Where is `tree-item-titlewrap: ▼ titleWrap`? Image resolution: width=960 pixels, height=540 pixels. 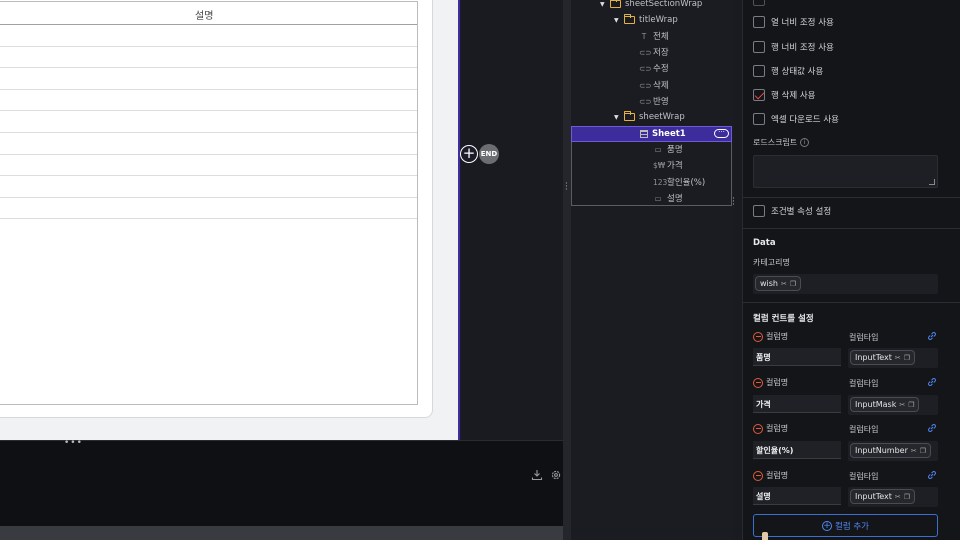
tree-item-titlewrap: ▼ titleWrap is located at coordinates (646, 20).